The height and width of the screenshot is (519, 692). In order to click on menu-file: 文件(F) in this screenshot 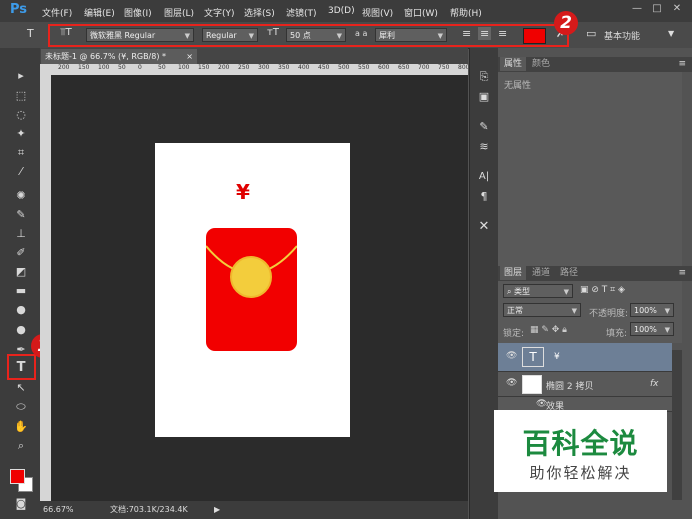, I will do `click(57, 12)`.